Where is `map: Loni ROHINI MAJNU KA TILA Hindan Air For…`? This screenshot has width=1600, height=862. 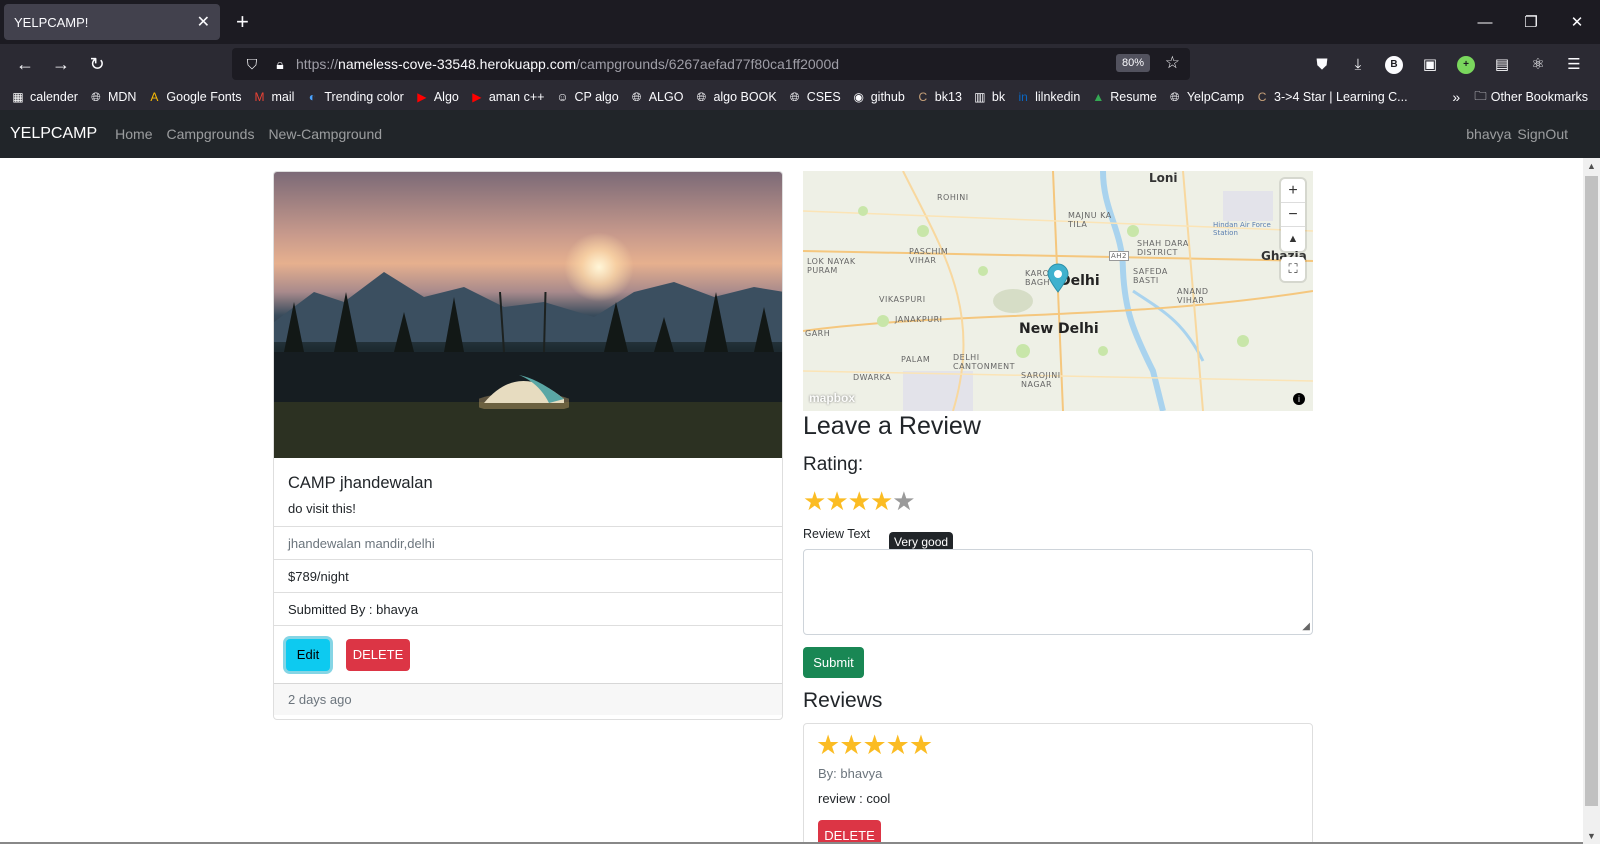
map: Loni ROHINI MAJNU KA TILA Hindan Air For… is located at coordinates (1058, 291).